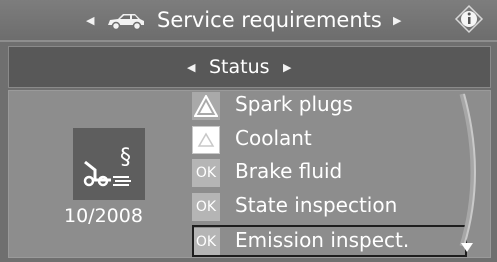 The width and height of the screenshot is (497, 262). I want to click on status-left-arrow-icon: ◀, so click(191, 67).